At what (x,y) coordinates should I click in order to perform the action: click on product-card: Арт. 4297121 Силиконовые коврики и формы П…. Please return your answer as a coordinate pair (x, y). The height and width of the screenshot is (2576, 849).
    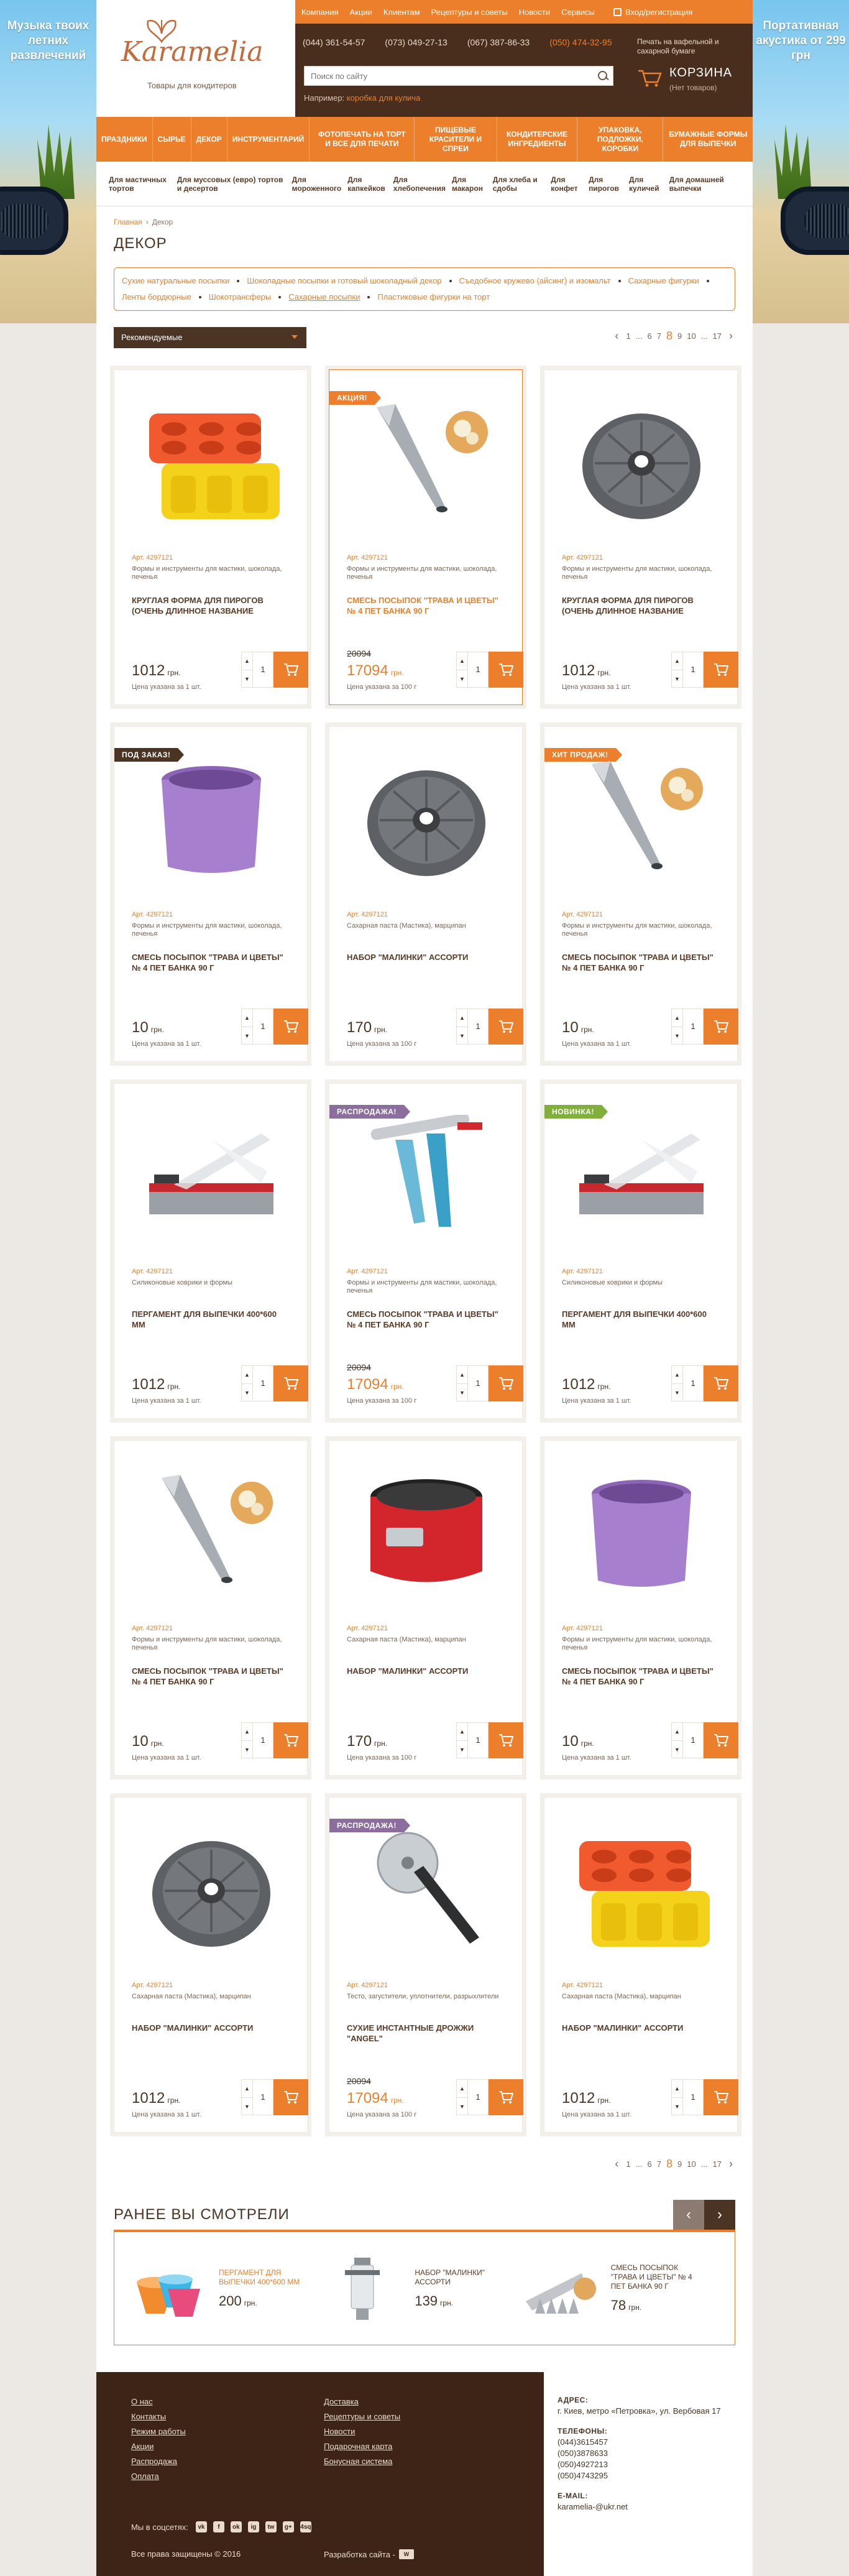
    Looking at the image, I should click on (211, 1251).